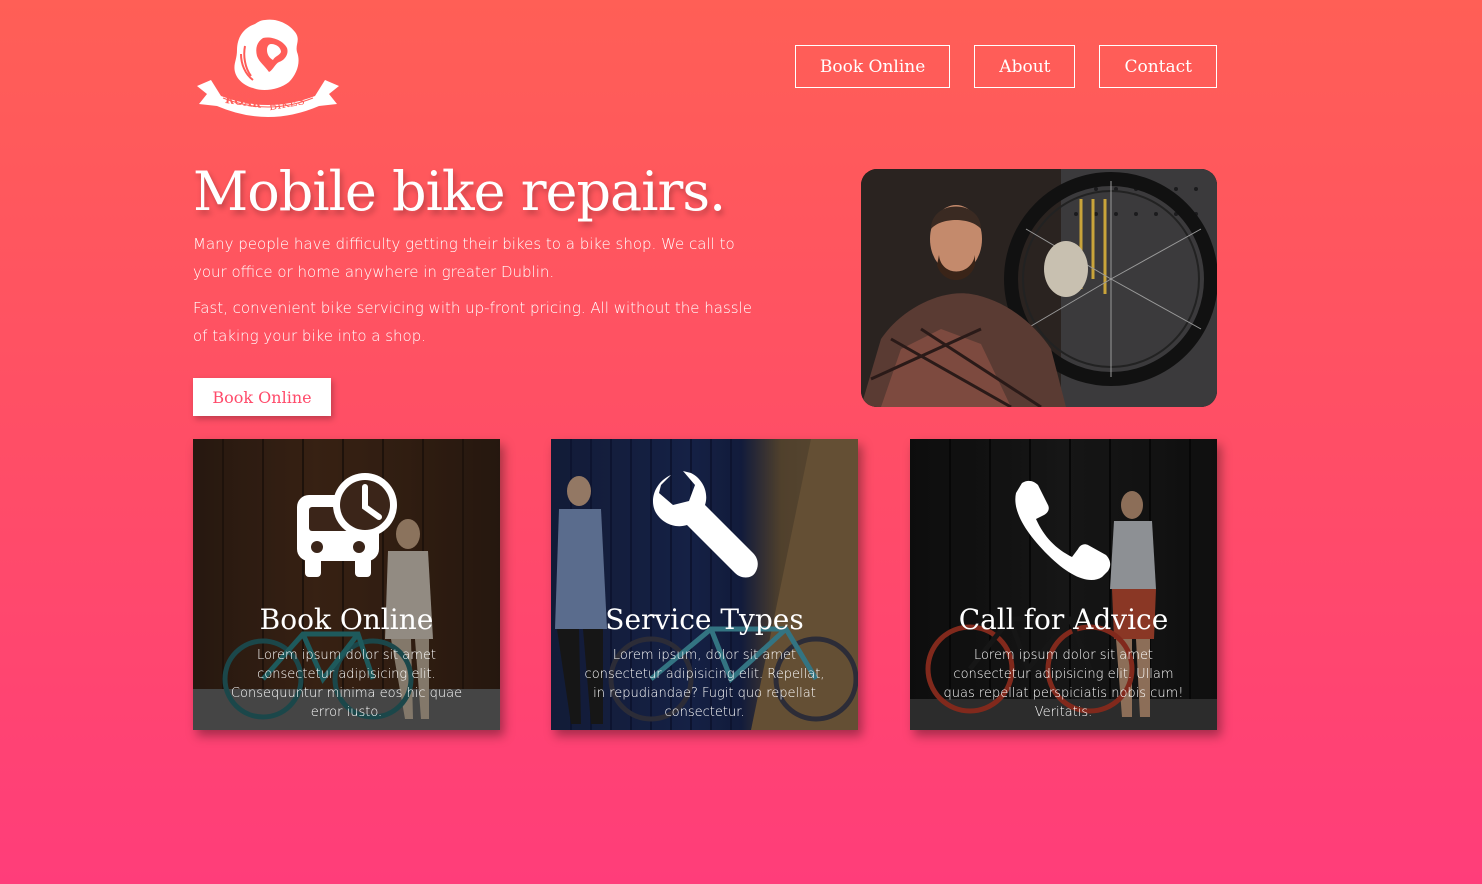 Image resolution: width=1482 pixels, height=884 pixels. Describe the element at coordinates (1039, 288) in the screenshot. I see `mechanic-photo` at that location.